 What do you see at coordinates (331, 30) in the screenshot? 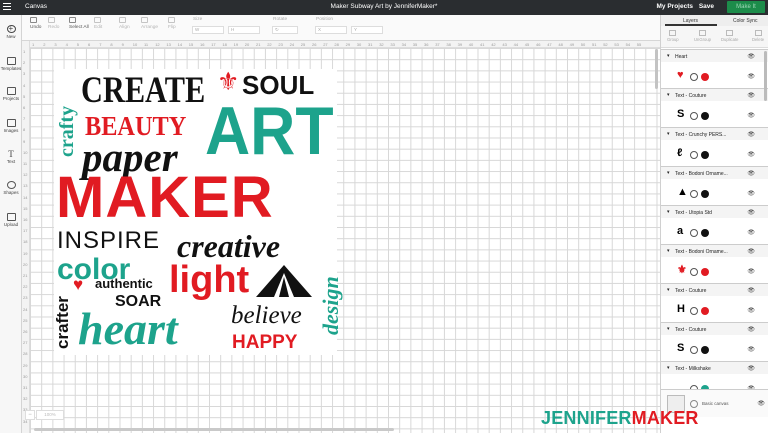
I see `x-position-field: X` at bounding box center [331, 30].